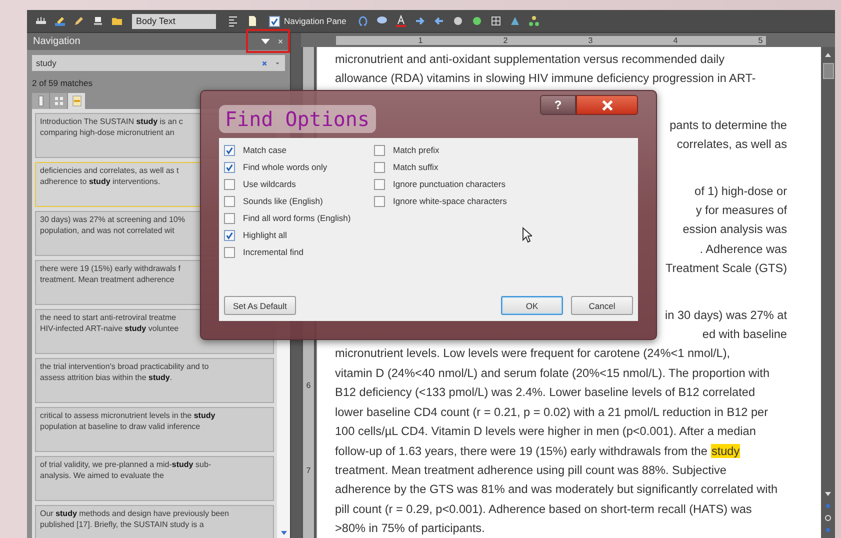 The height and width of the screenshot is (538, 841). What do you see at coordinates (111, 122) in the screenshot?
I see `result-text: Introduction The SUSTAIN study is an c` at bounding box center [111, 122].